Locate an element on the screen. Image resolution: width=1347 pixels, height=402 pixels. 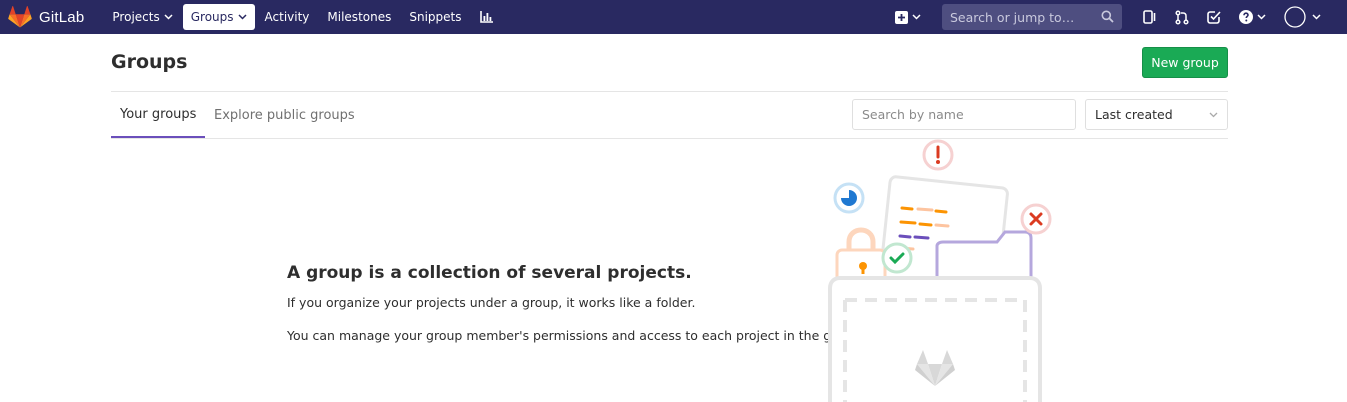
merge-requests-link is located at coordinates (1182, 17).